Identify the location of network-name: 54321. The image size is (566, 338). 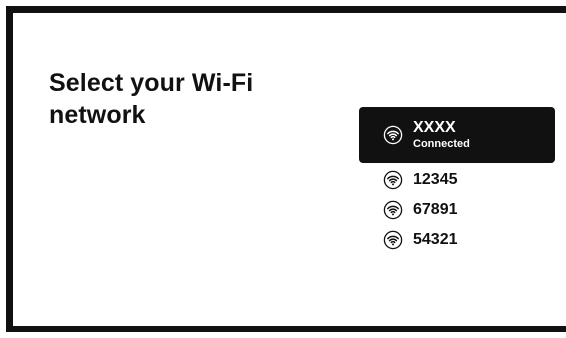
(435, 239).